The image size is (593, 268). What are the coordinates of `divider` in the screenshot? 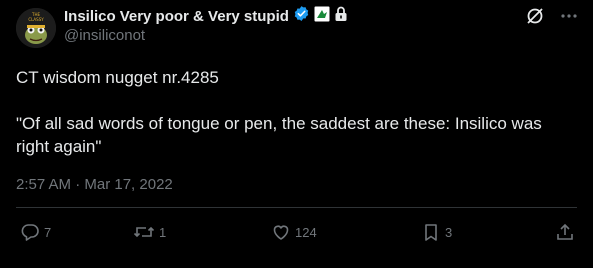 It's located at (296, 207).